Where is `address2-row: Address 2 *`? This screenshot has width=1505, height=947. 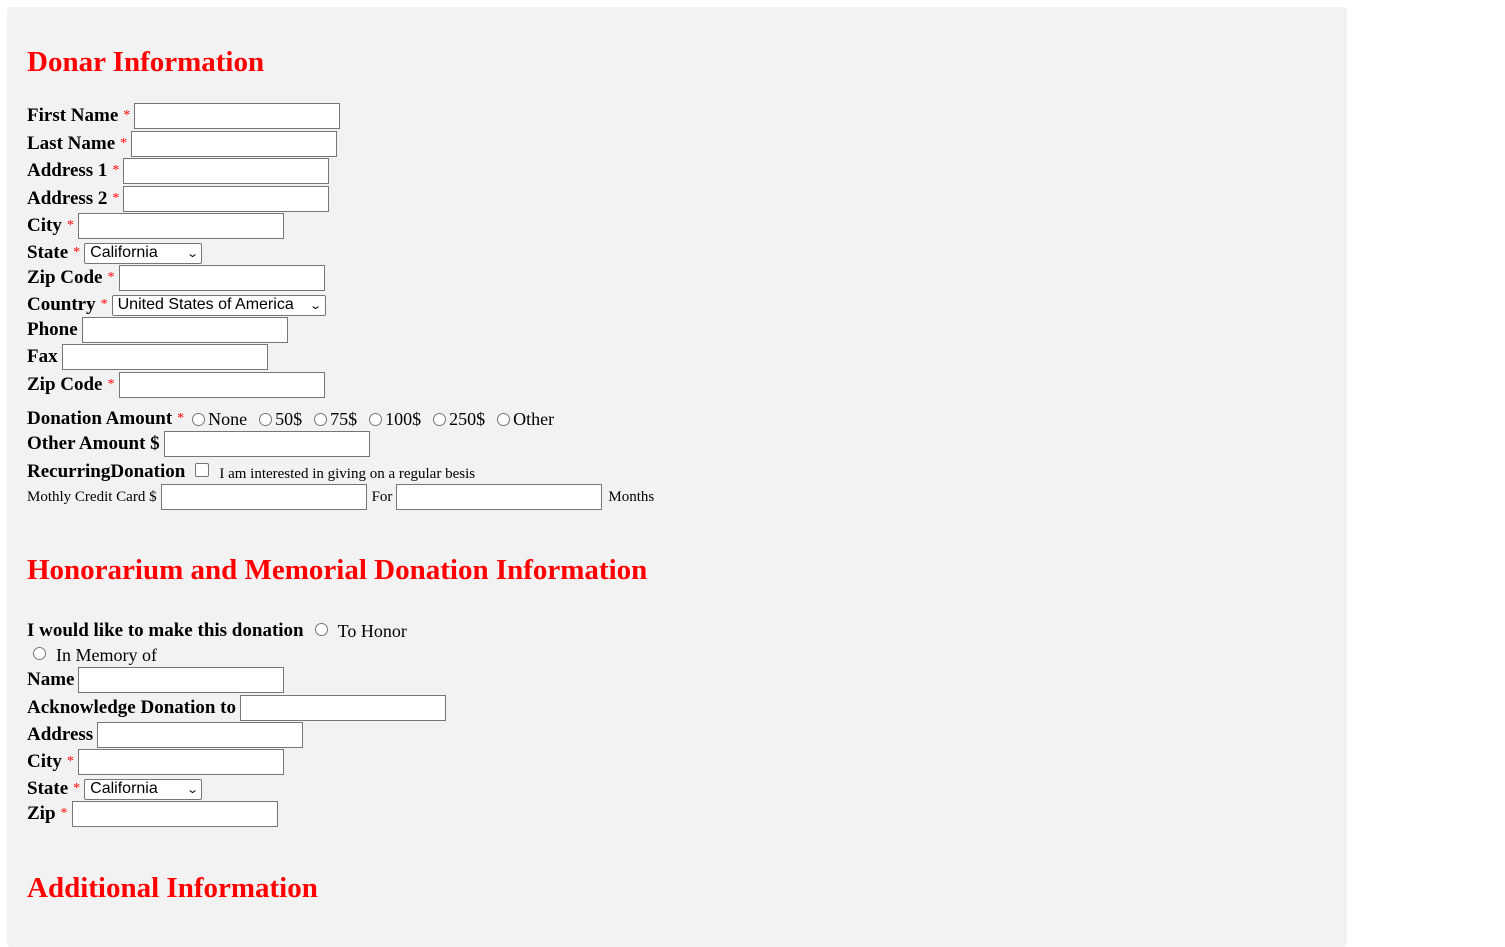
address2-row: Address 2 * is located at coordinates (178, 199).